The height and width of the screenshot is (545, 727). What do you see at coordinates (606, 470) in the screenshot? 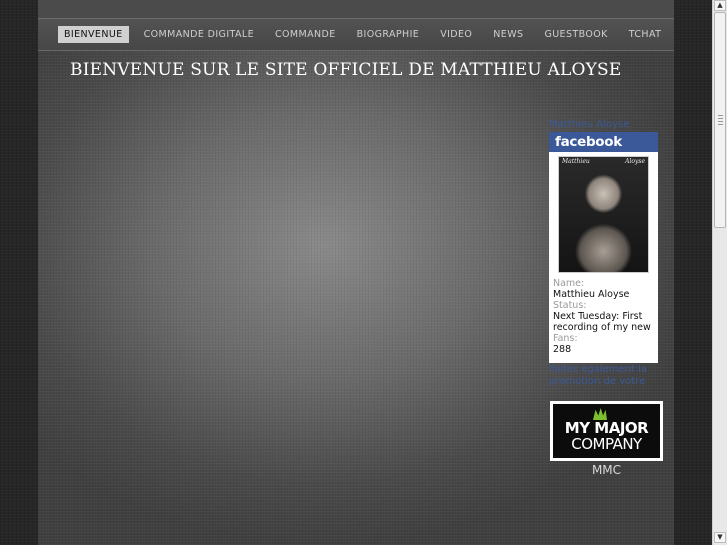
I see `mmc-caption: MMC` at bounding box center [606, 470].